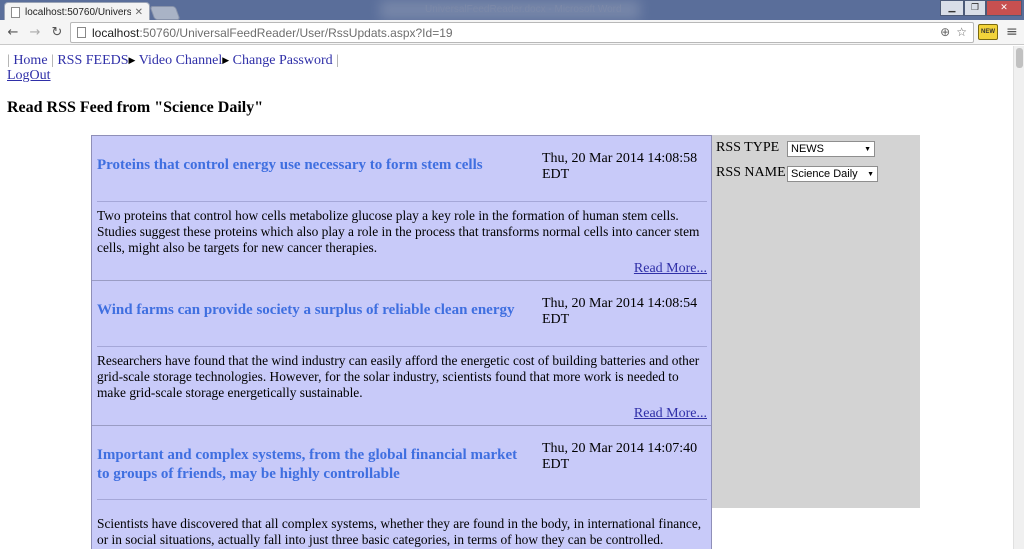  Describe the element at coordinates (135, 107) in the screenshot. I see `page-title: Read RSS Feed from "Science Daily"` at that location.